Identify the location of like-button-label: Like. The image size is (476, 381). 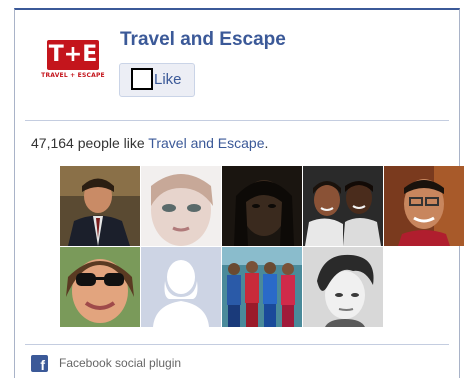
(168, 79).